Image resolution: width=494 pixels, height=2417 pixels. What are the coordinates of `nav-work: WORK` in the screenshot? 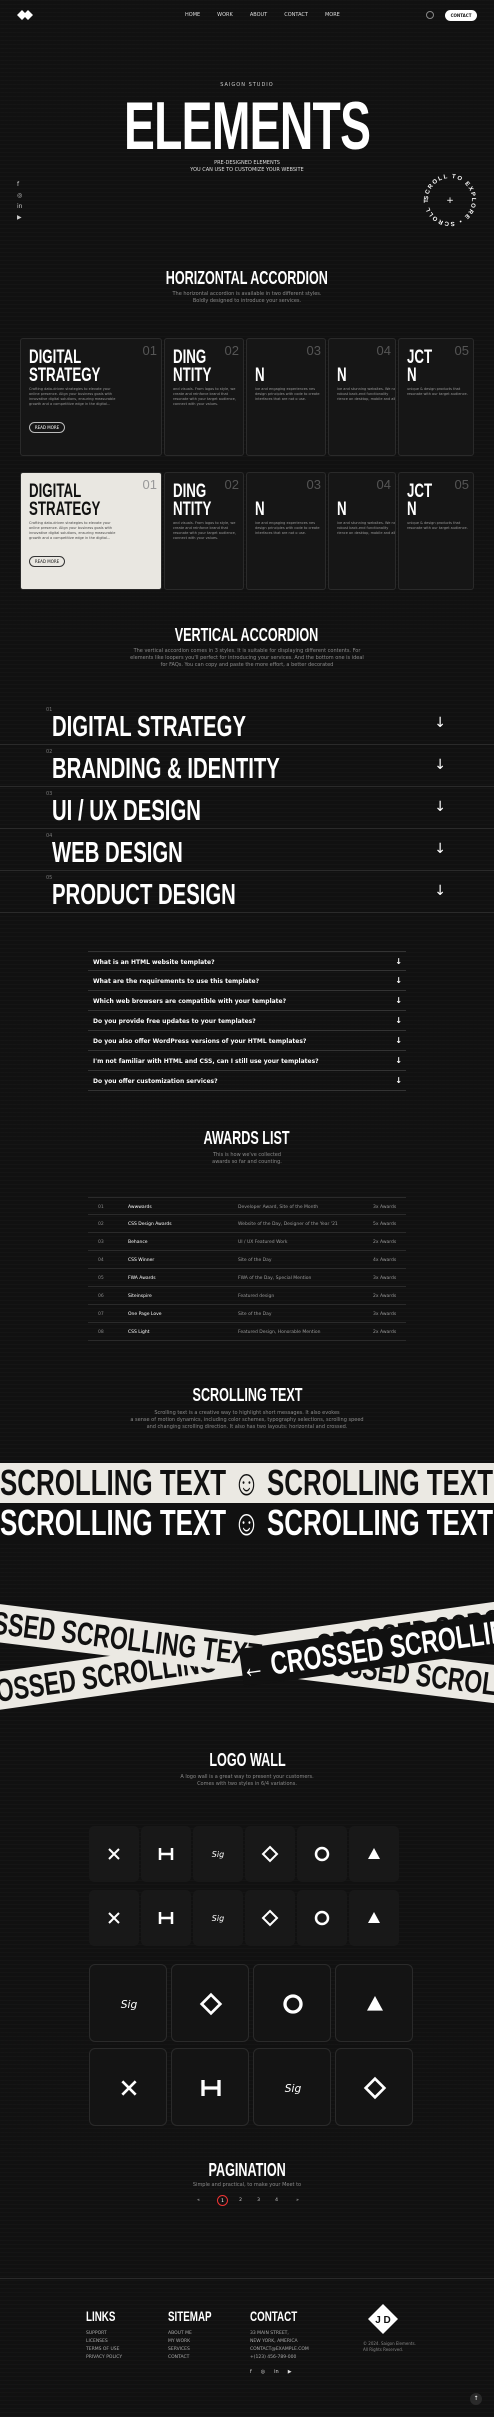 It's located at (225, 15).